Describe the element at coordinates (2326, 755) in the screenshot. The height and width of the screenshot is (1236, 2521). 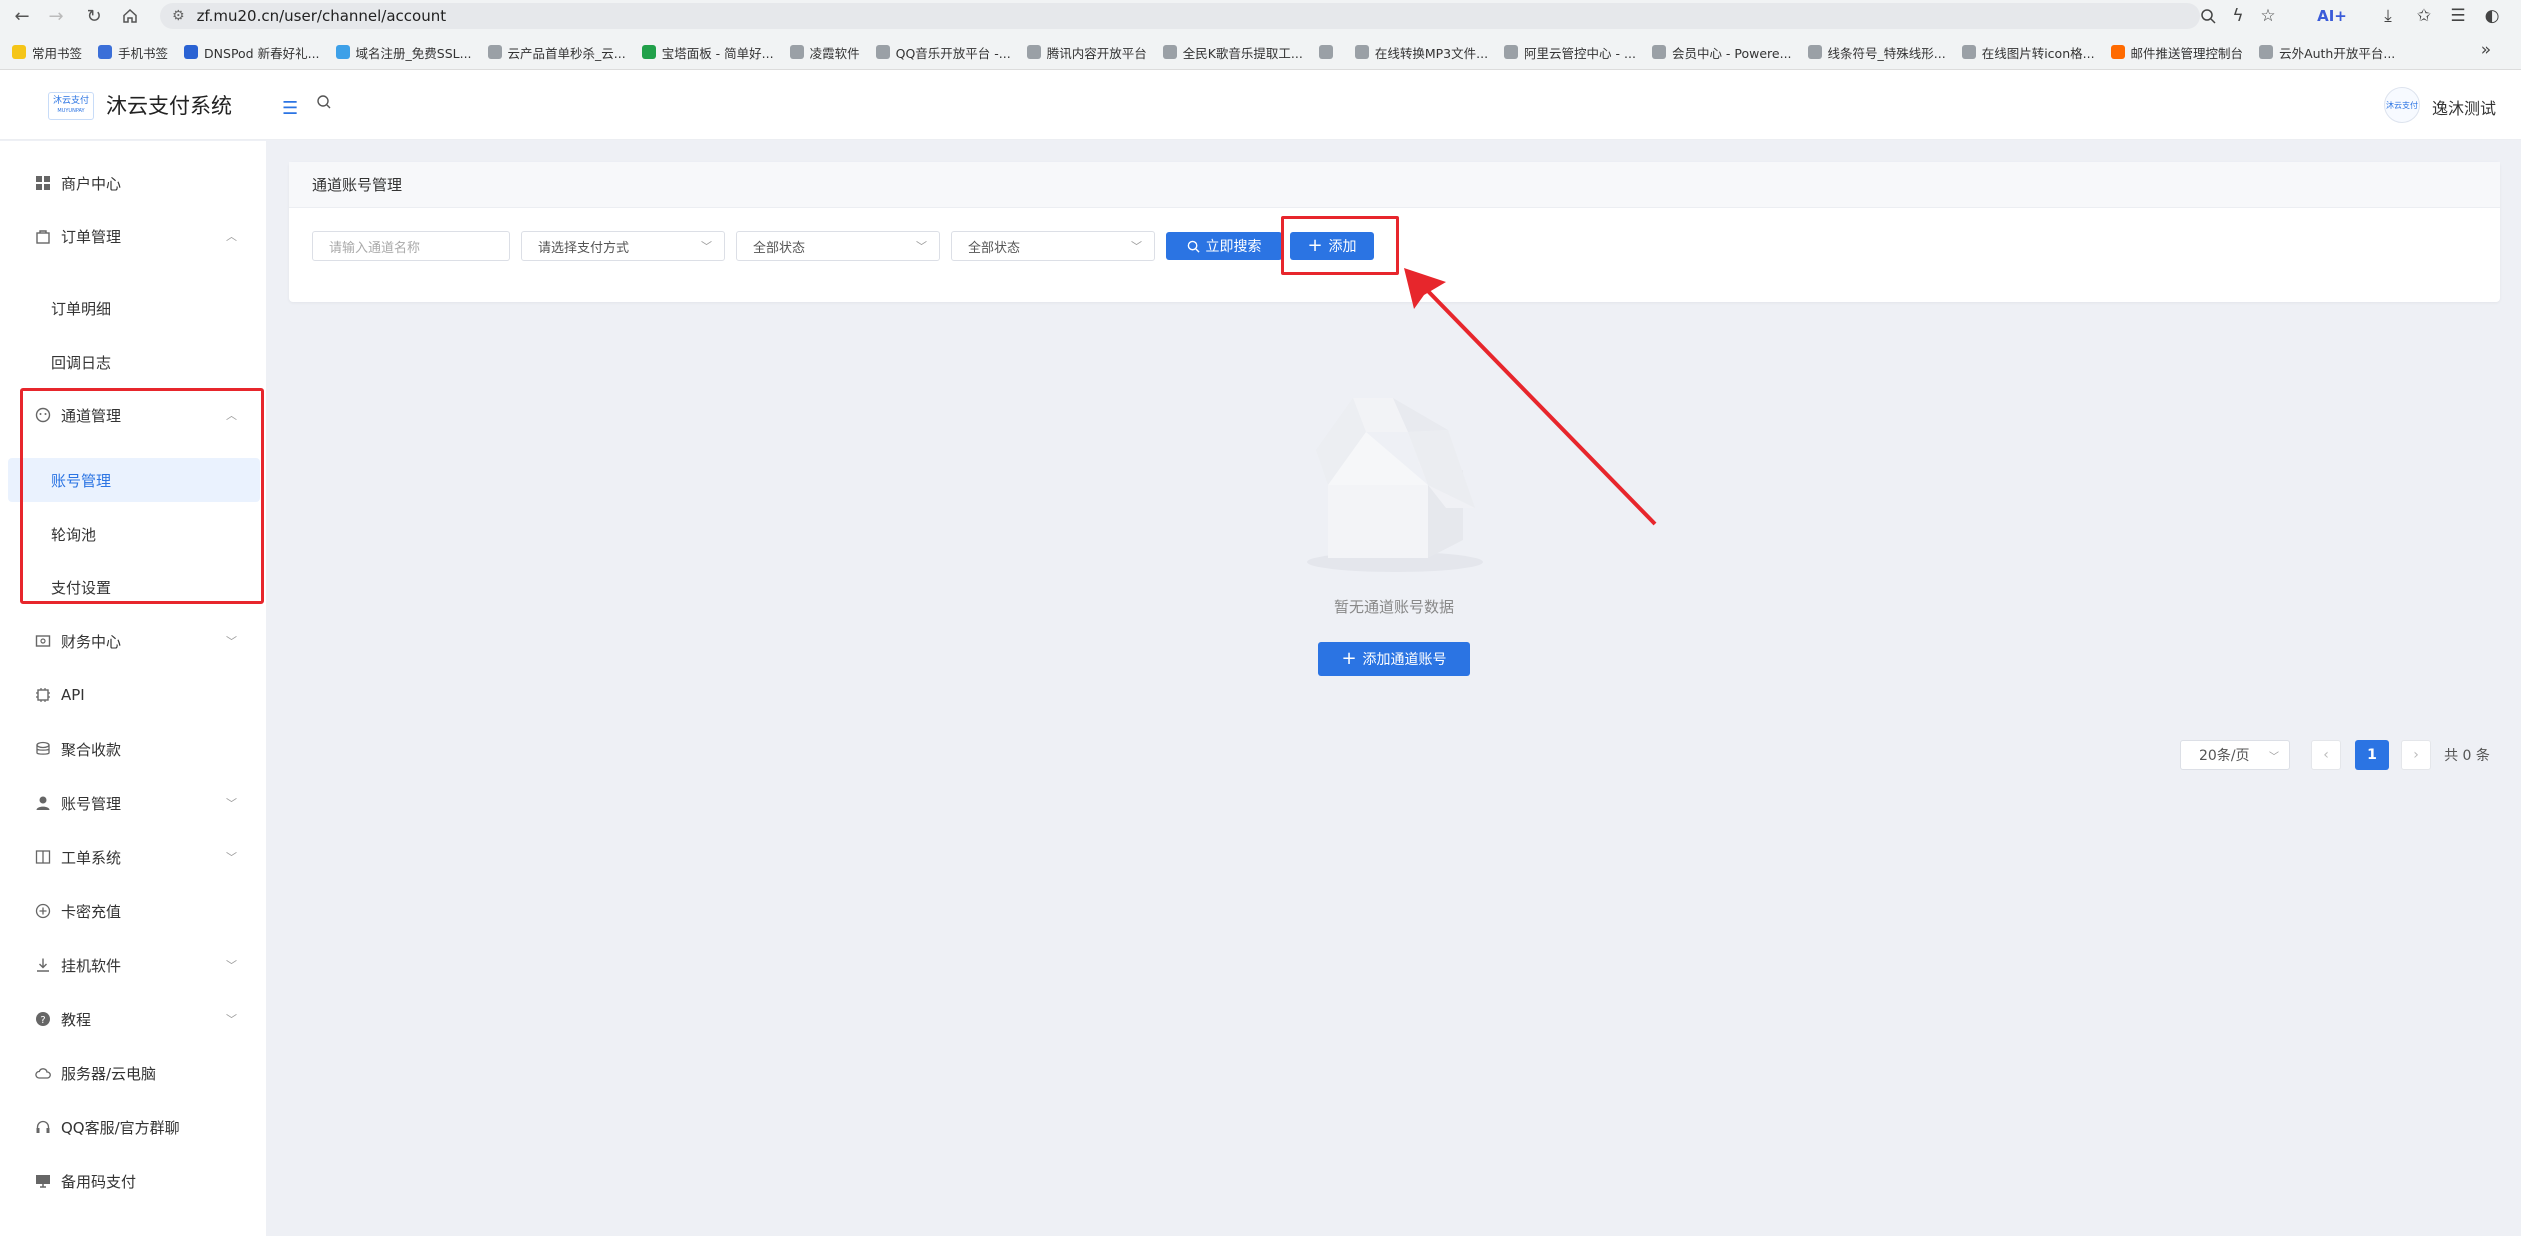
I see `prev-page-button: ‹` at that location.